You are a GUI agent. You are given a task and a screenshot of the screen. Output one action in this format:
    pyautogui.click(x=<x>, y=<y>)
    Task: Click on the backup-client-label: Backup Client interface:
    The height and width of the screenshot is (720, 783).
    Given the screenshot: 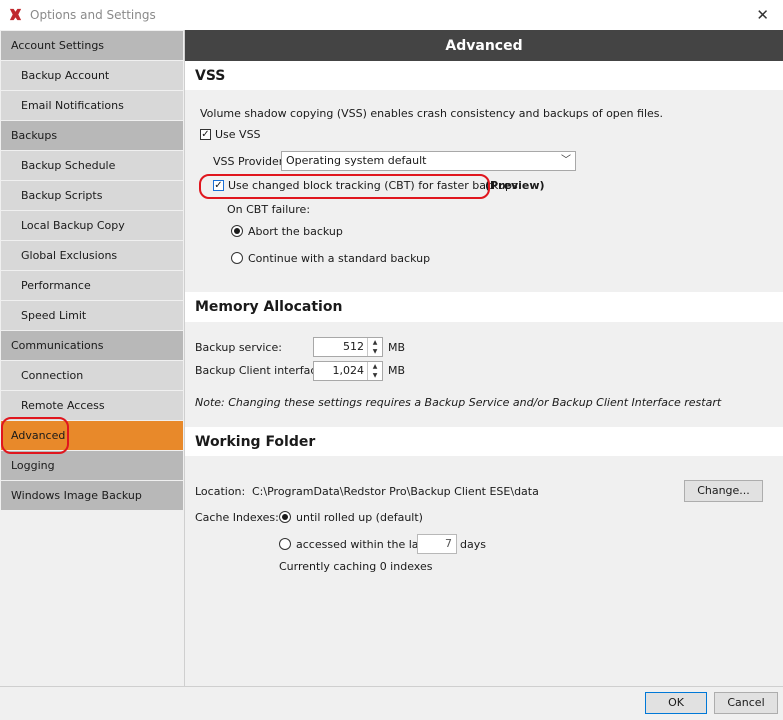 What is the action you would take?
    pyautogui.click(x=261, y=370)
    